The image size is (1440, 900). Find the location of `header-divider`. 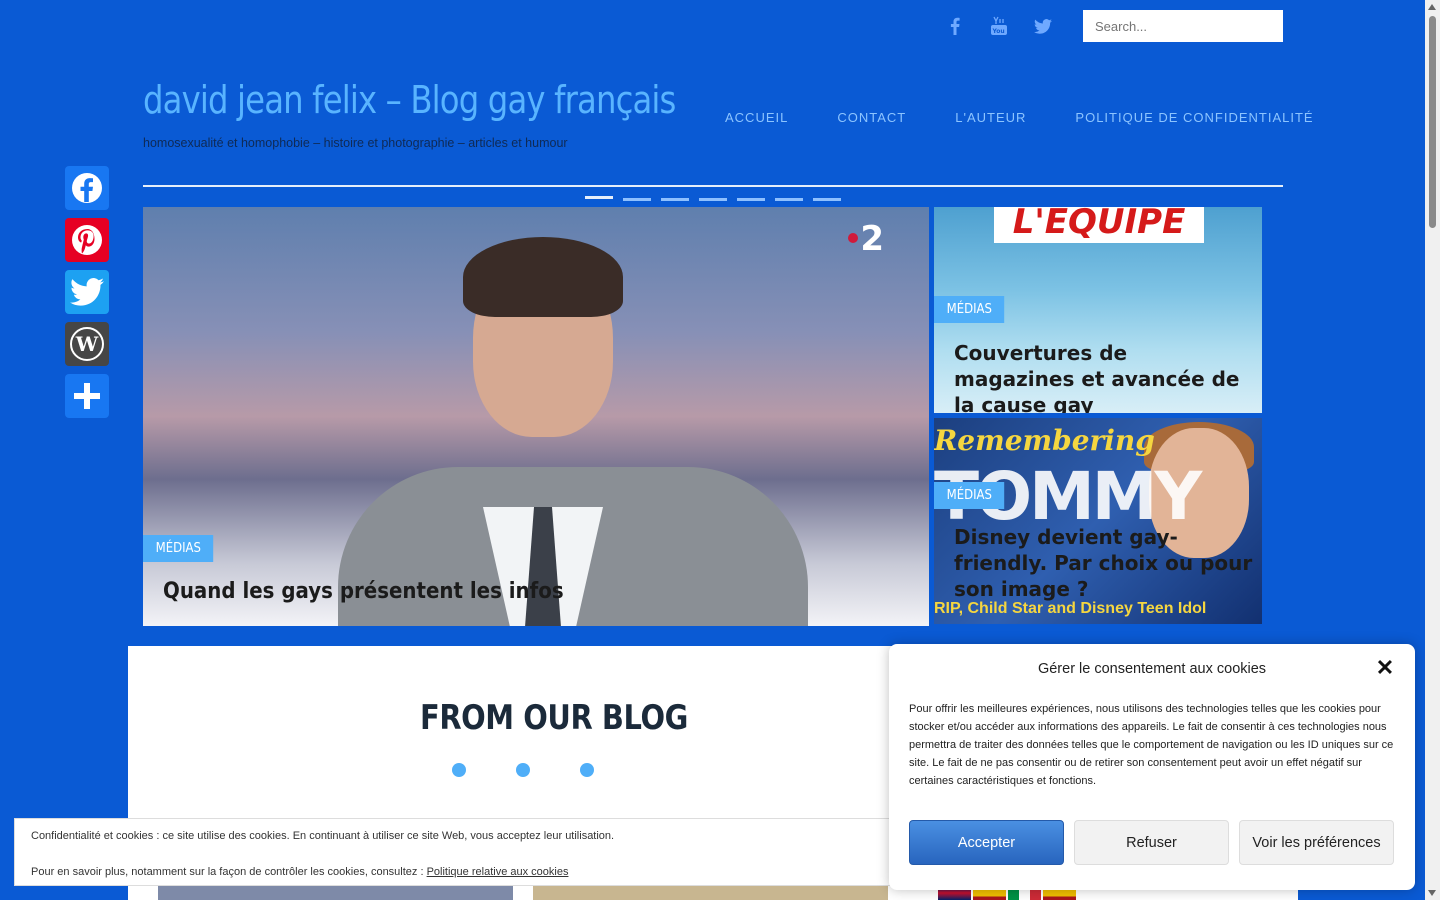

header-divider is located at coordinates (713, 186).